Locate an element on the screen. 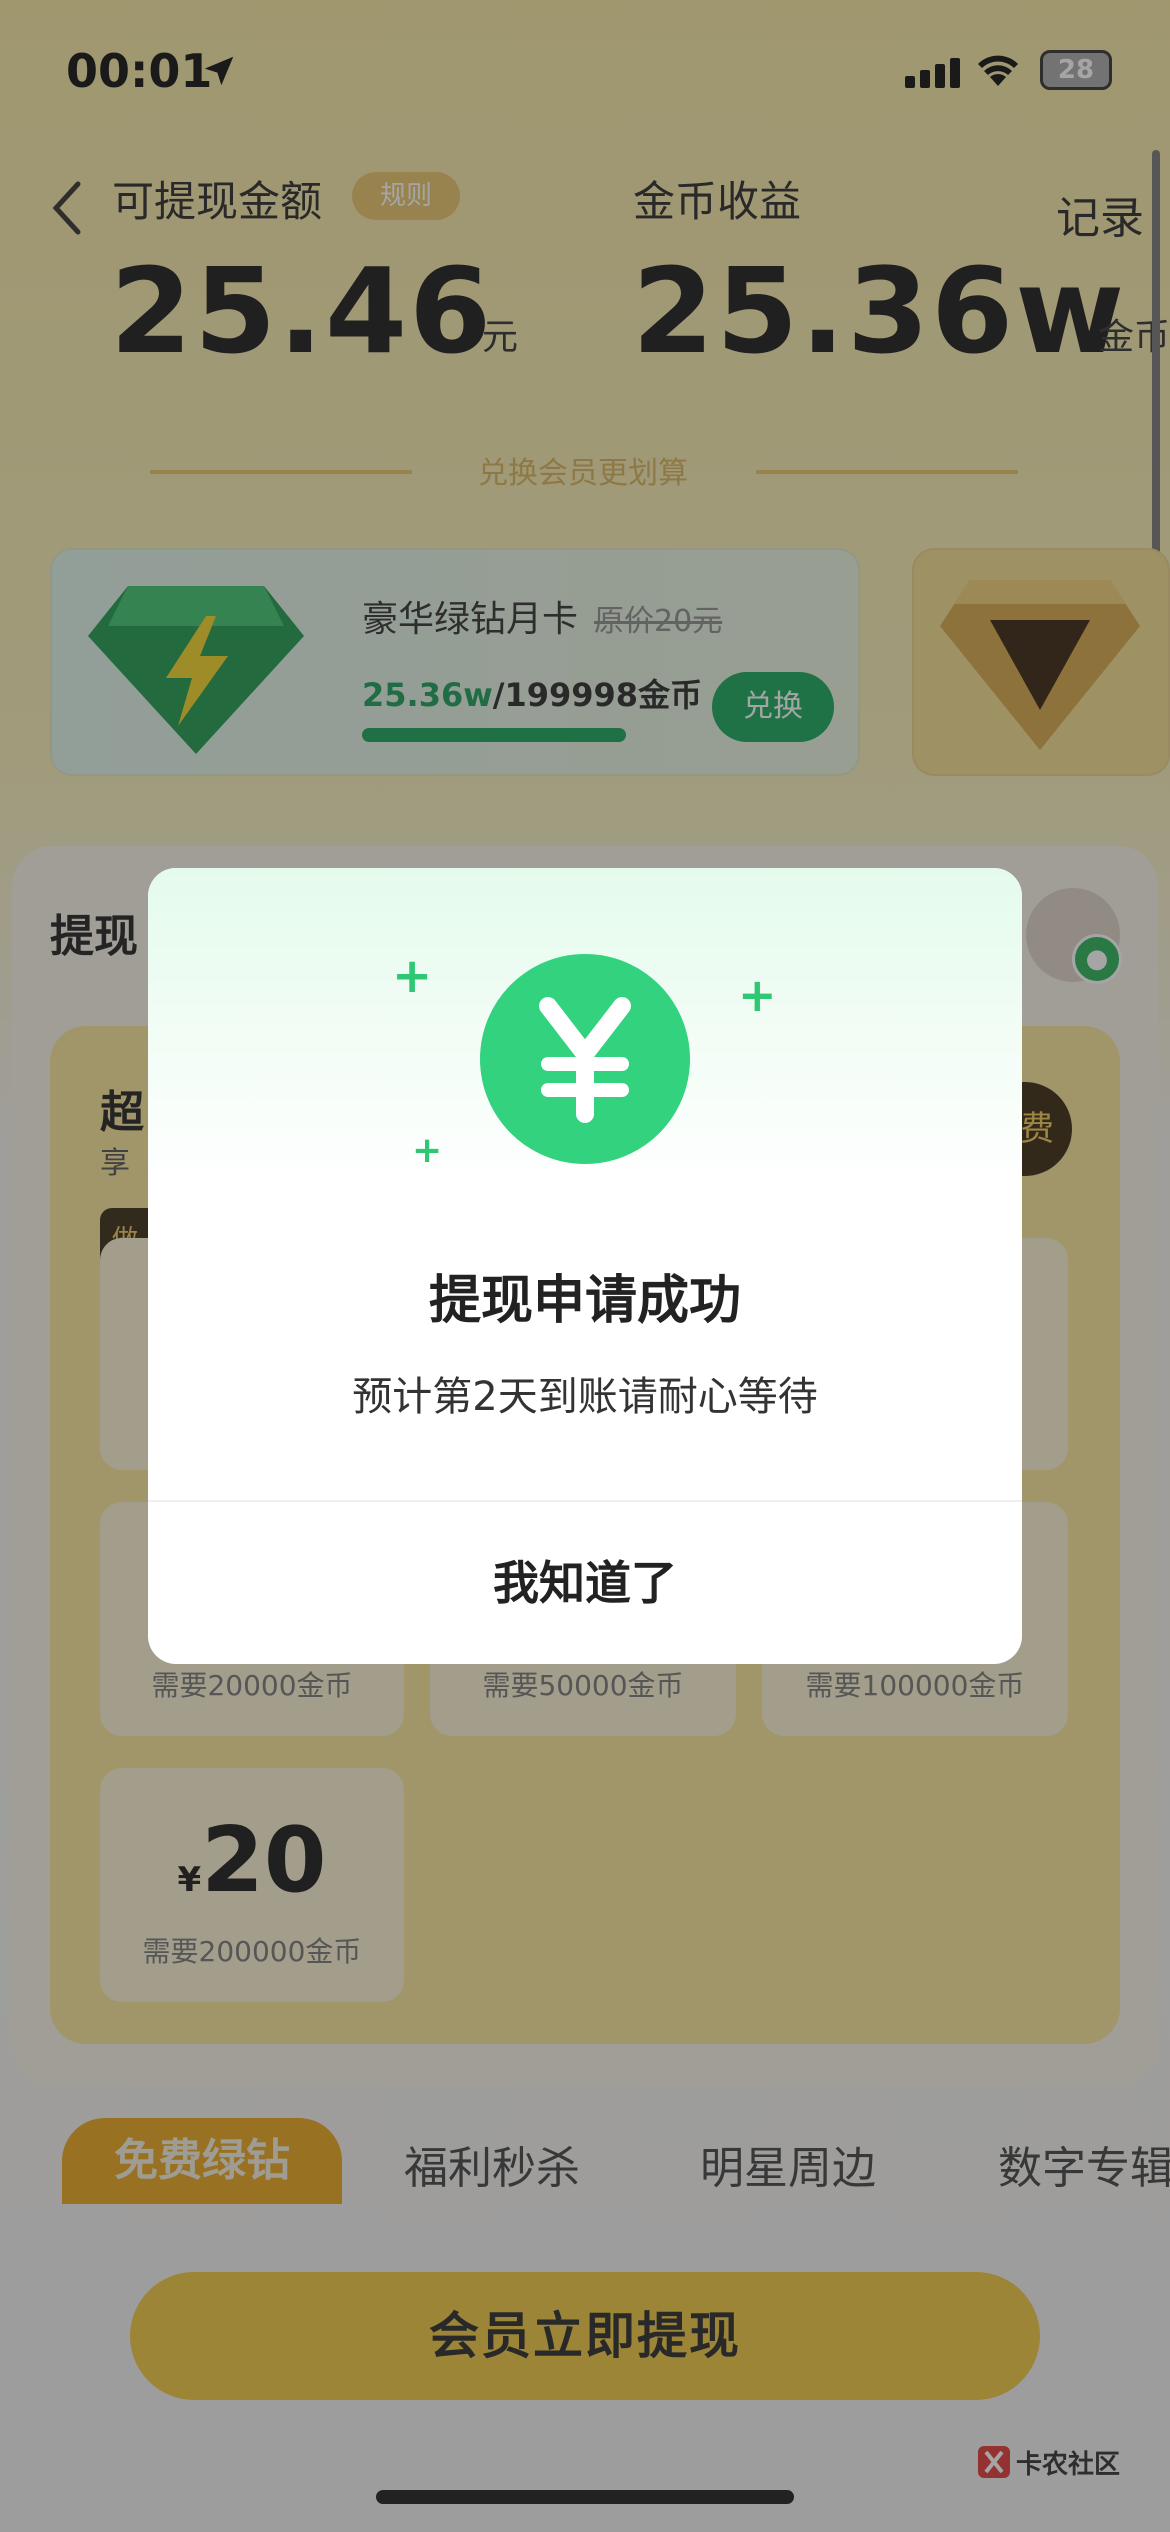 The image size is (1170, 2532). dialog-title: 提现申请成功 is located at coordinates (584, 1301).